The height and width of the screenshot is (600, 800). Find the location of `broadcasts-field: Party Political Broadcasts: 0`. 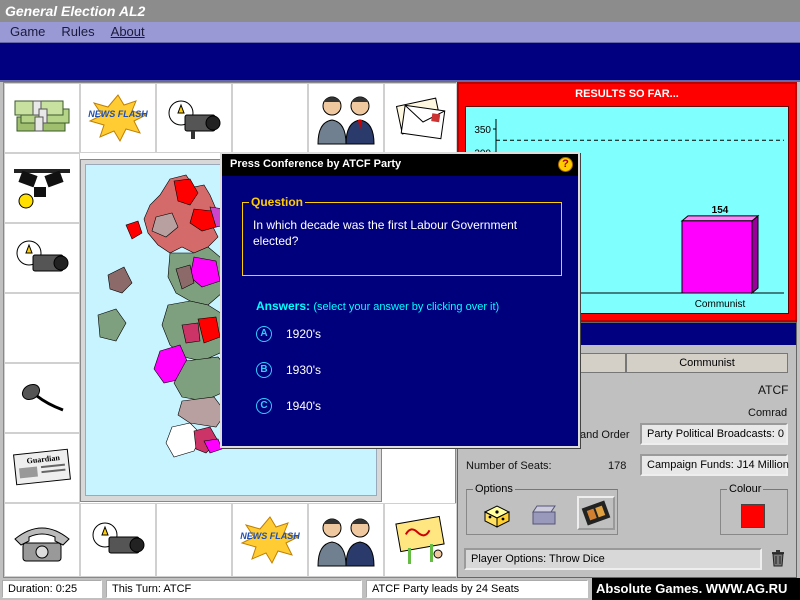

broadcasts-field: Party Political Broadcasts: 0 is located at coordinates (714, 434).